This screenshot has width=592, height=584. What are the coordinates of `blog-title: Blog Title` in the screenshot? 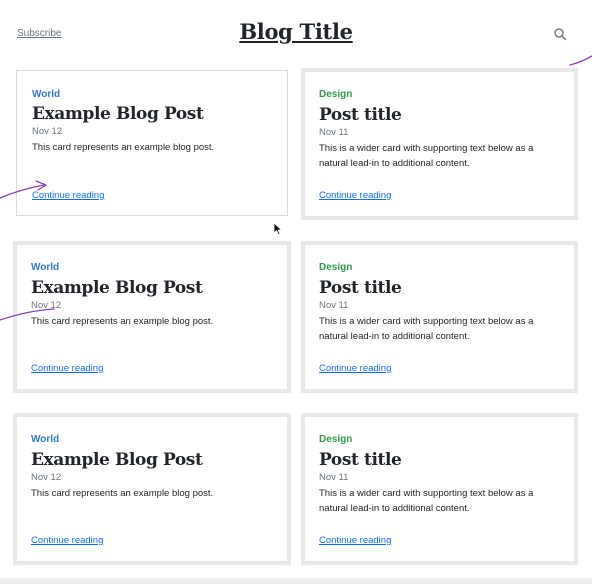 It's located at (296, 31).